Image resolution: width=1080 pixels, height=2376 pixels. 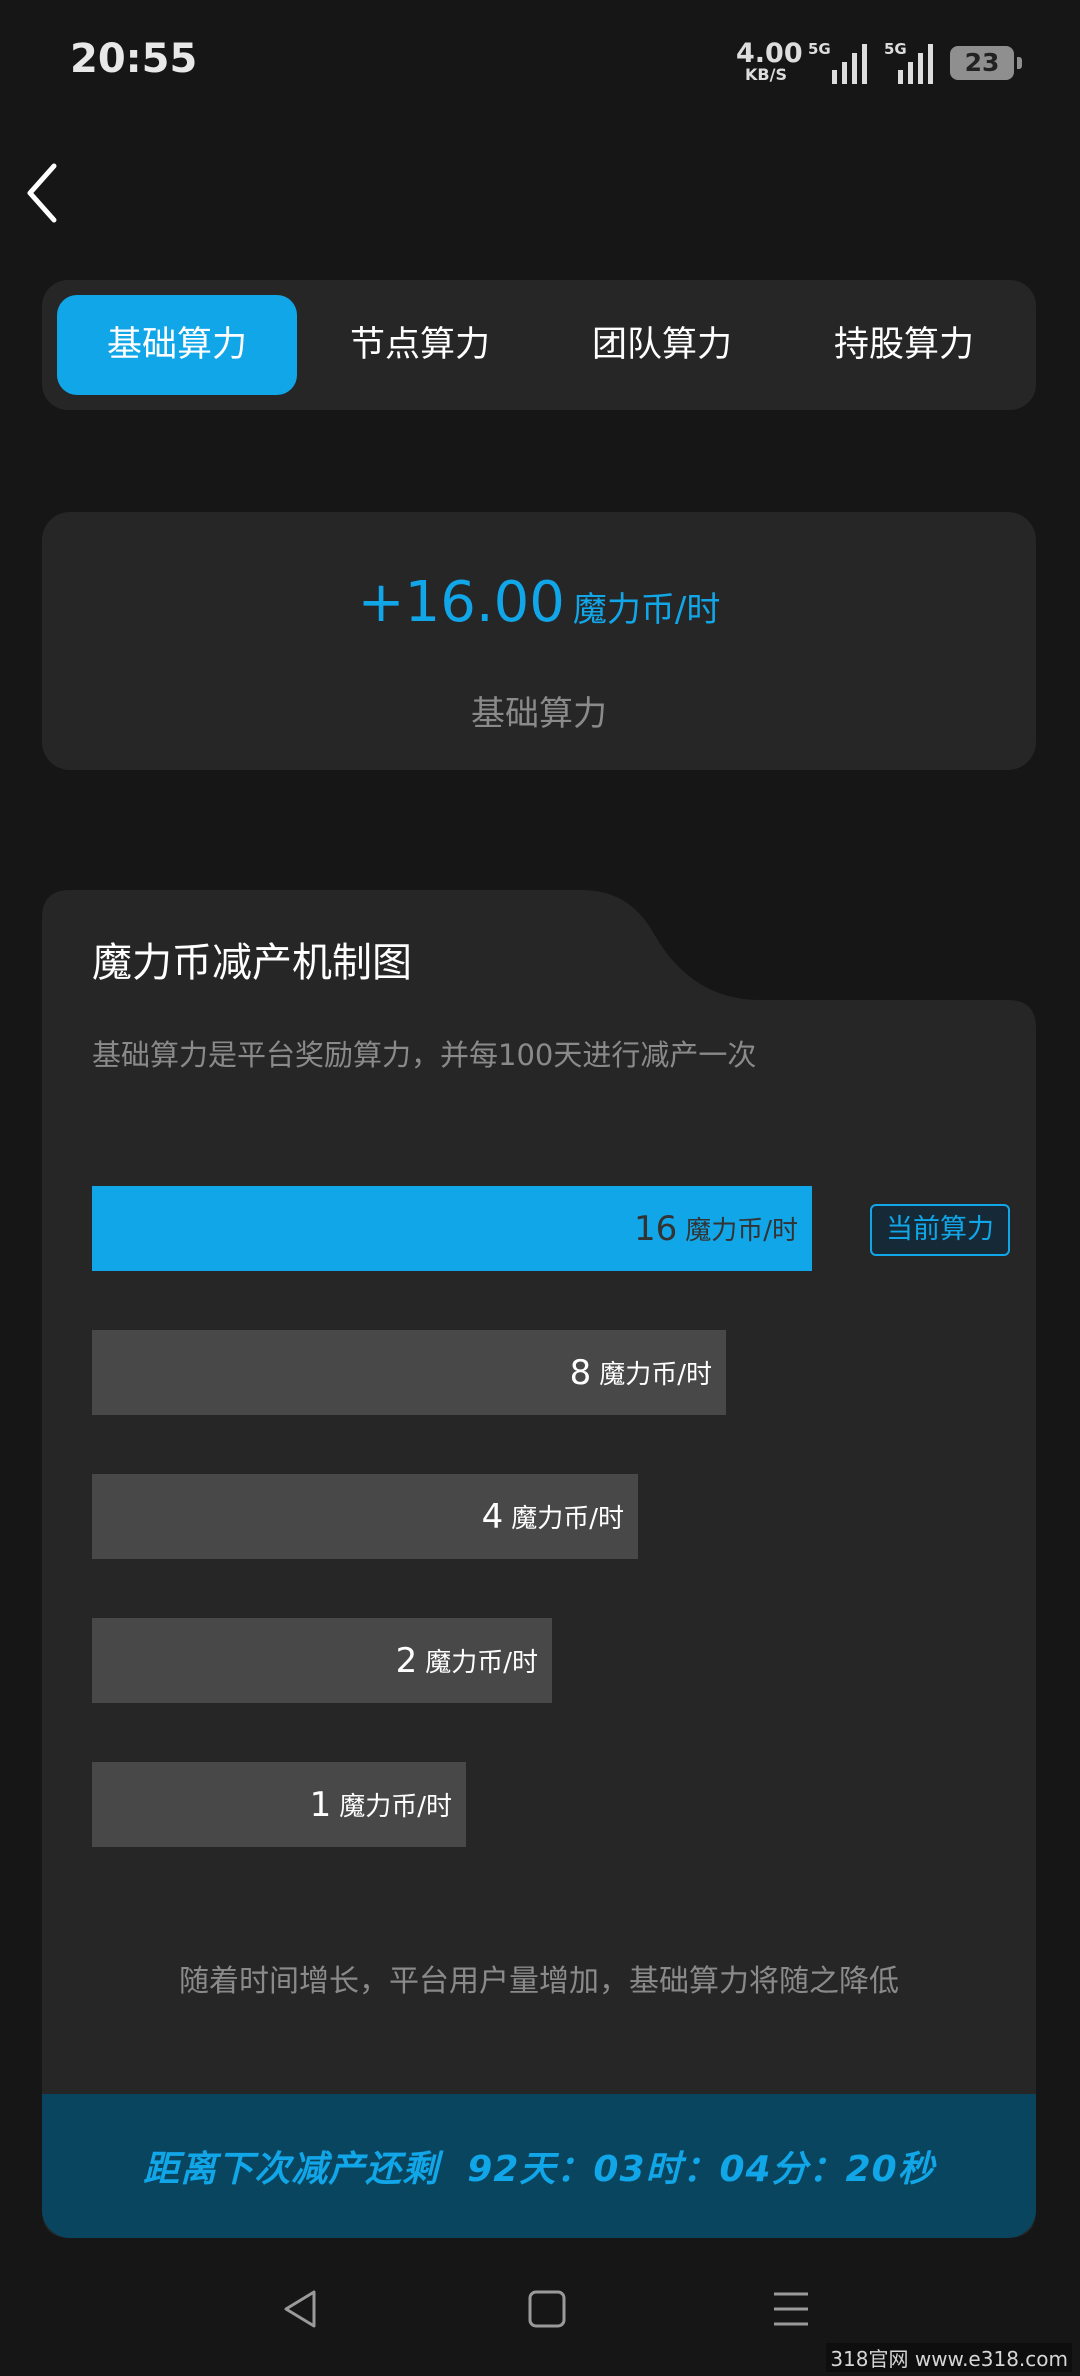 I want to click on back-triangle-icon, so click(x=300, y=2309).